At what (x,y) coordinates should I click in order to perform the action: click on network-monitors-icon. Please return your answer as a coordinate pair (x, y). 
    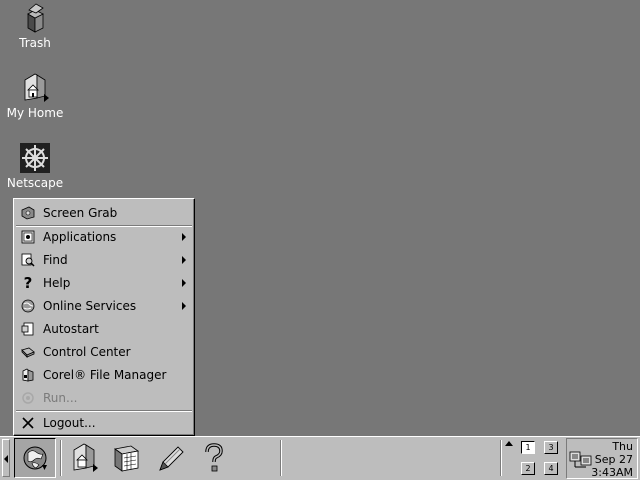
    Looking at the image, I should click on (580, 459).